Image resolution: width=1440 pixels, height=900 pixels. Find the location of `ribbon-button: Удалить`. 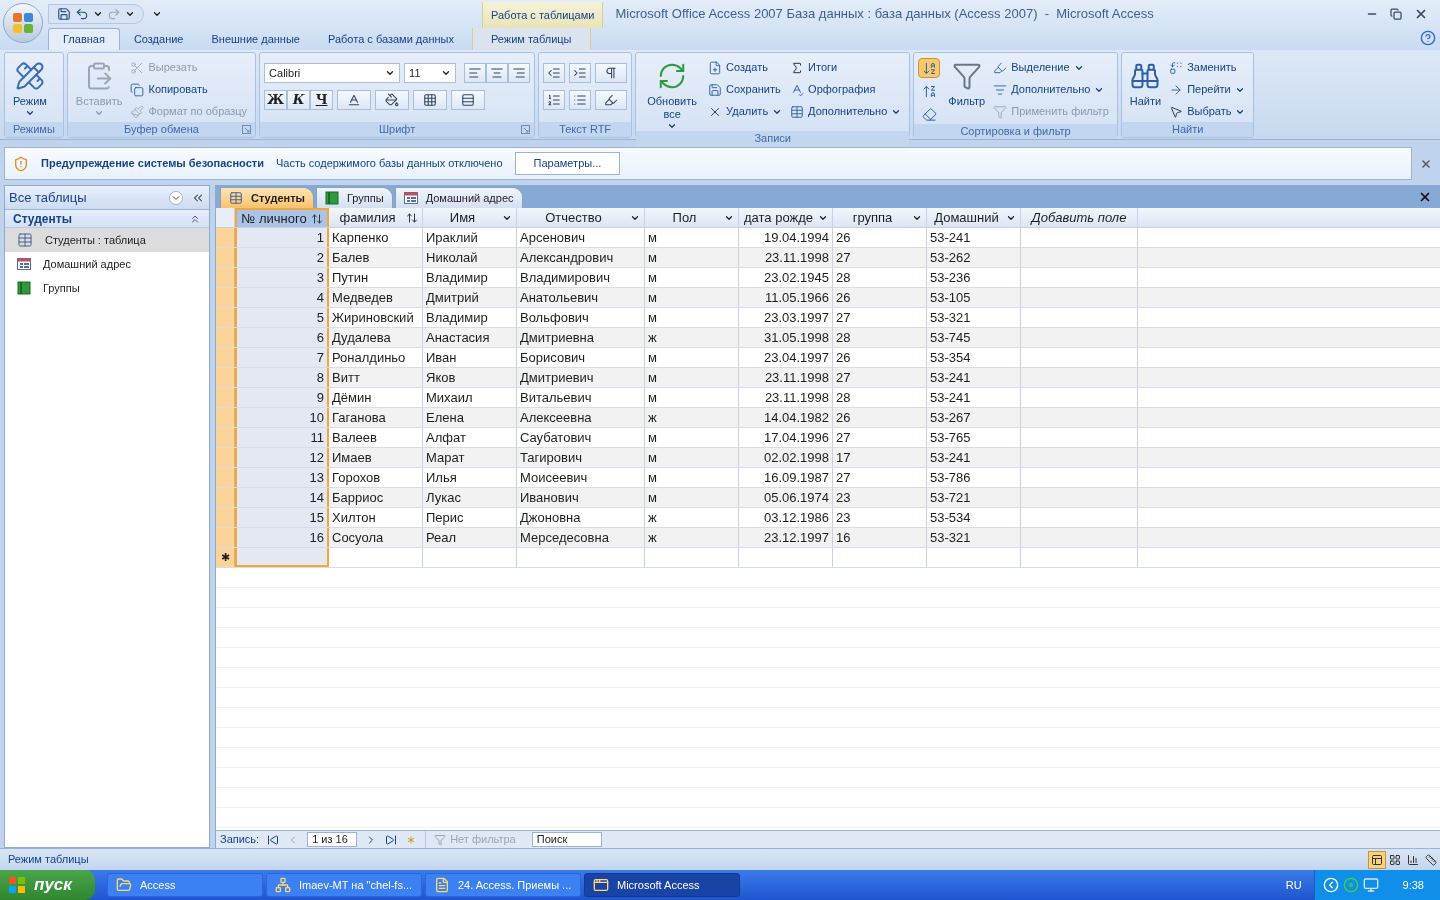

ribbon-button: Удалить is located at coordinates (747, 111).